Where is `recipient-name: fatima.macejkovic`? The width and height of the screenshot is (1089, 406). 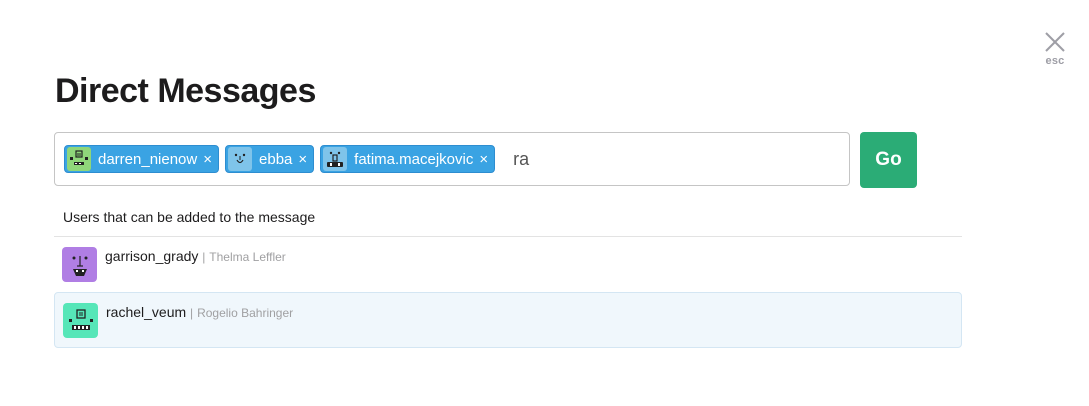 recipient-name: fatima.macejkovic is located at coordinates (414, 159).